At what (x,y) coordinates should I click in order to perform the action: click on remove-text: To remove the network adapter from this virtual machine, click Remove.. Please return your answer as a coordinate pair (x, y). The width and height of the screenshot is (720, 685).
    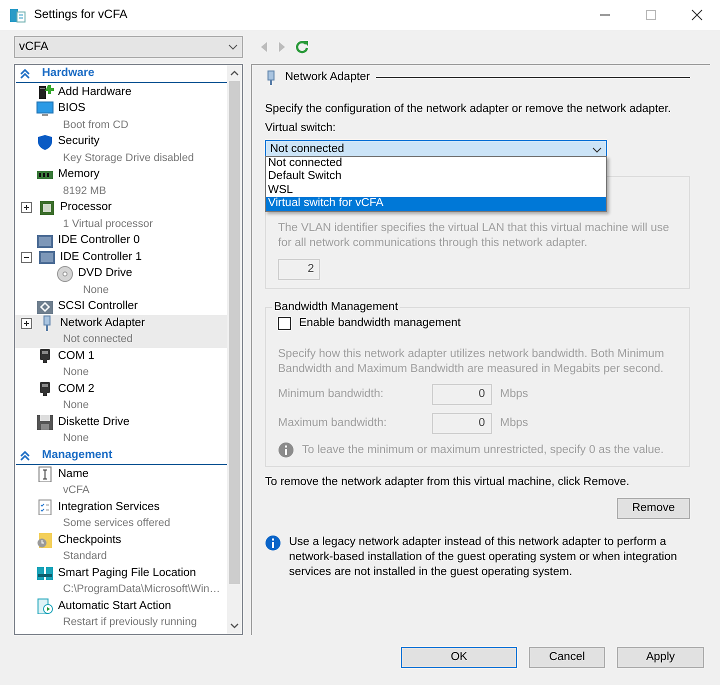
    Looking at the image, I should click on (447, 482).